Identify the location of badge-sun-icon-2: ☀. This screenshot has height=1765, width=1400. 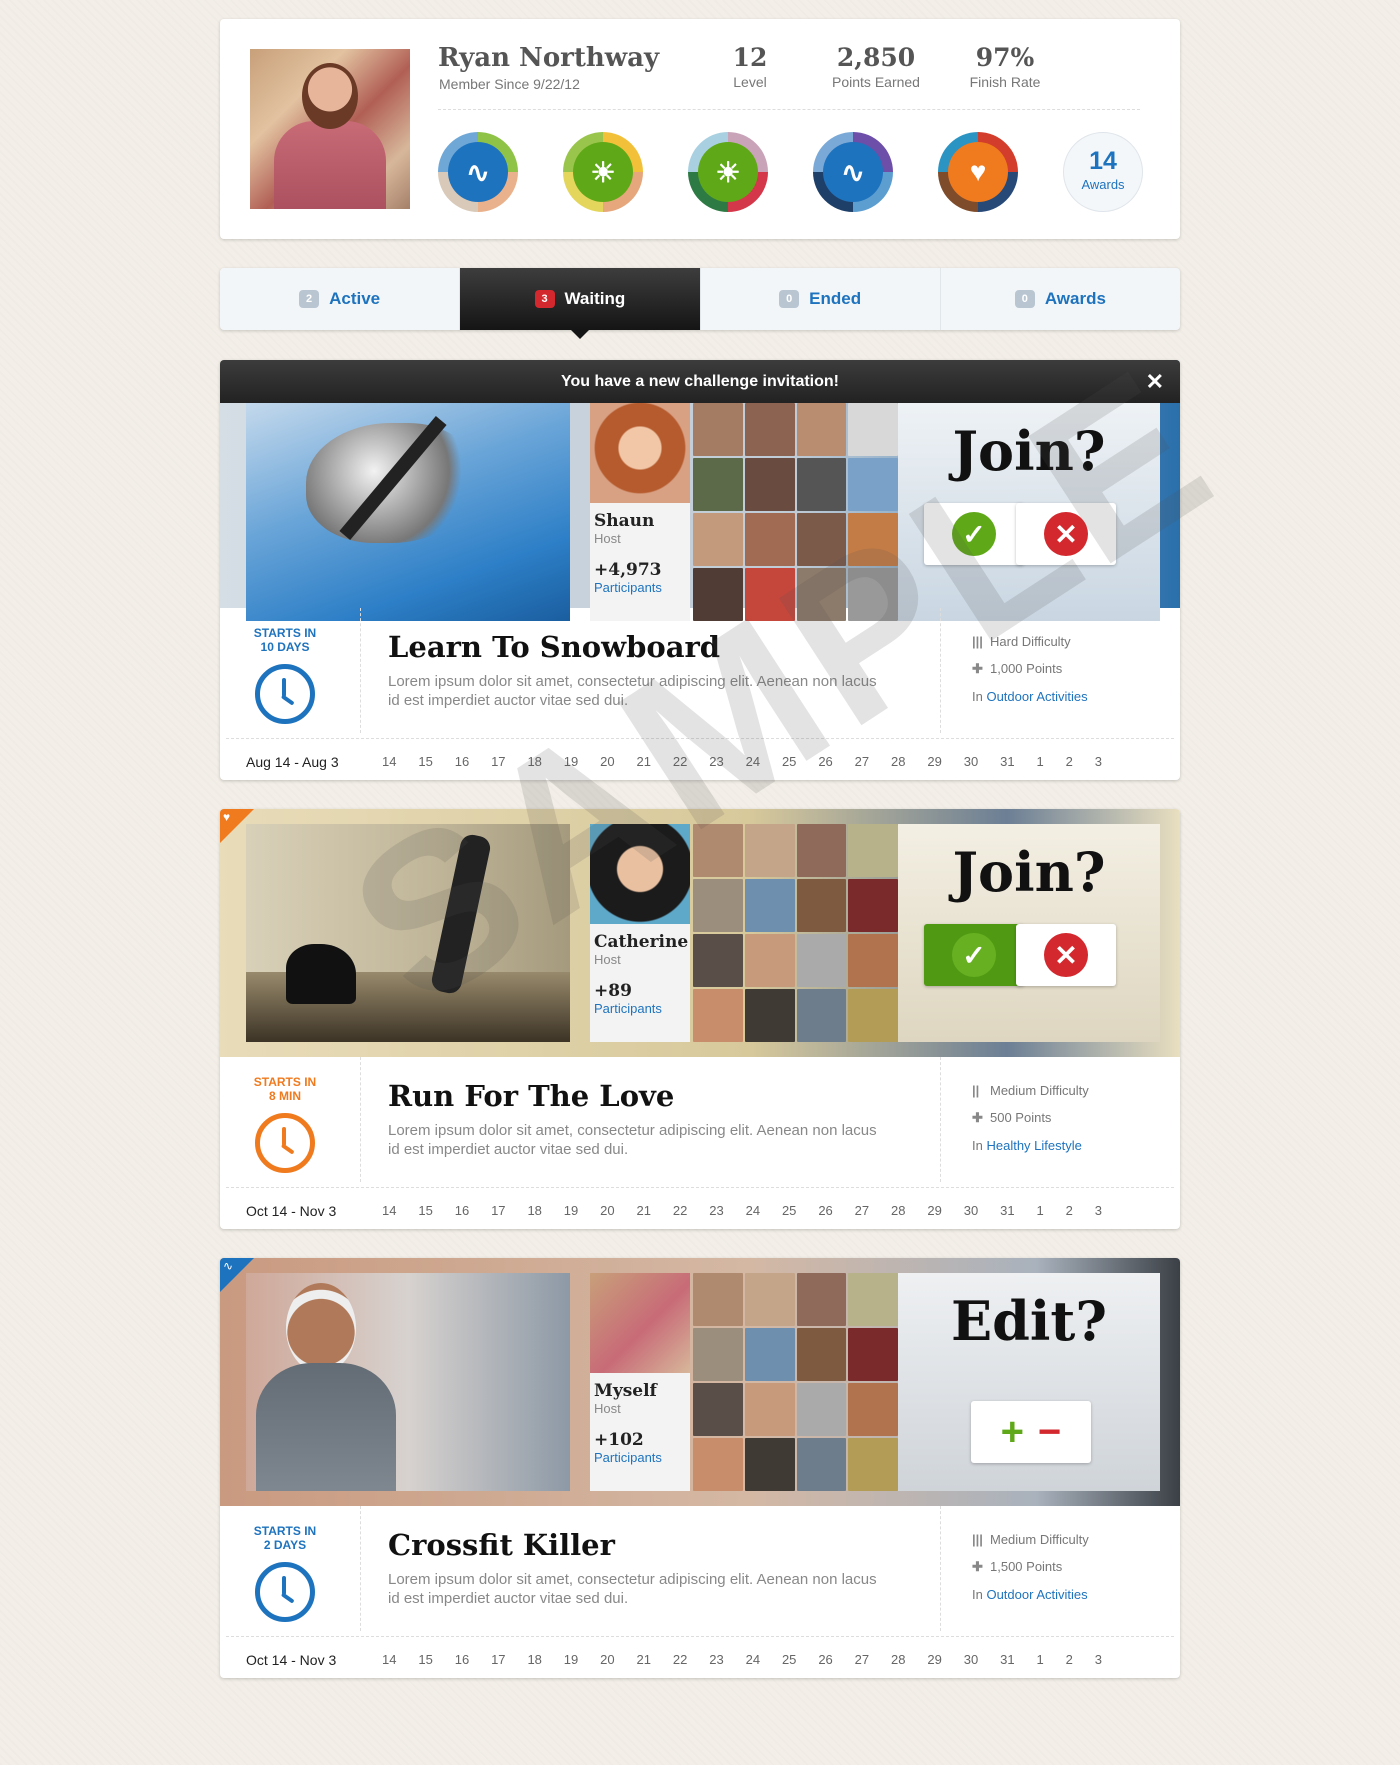
(728, 172).